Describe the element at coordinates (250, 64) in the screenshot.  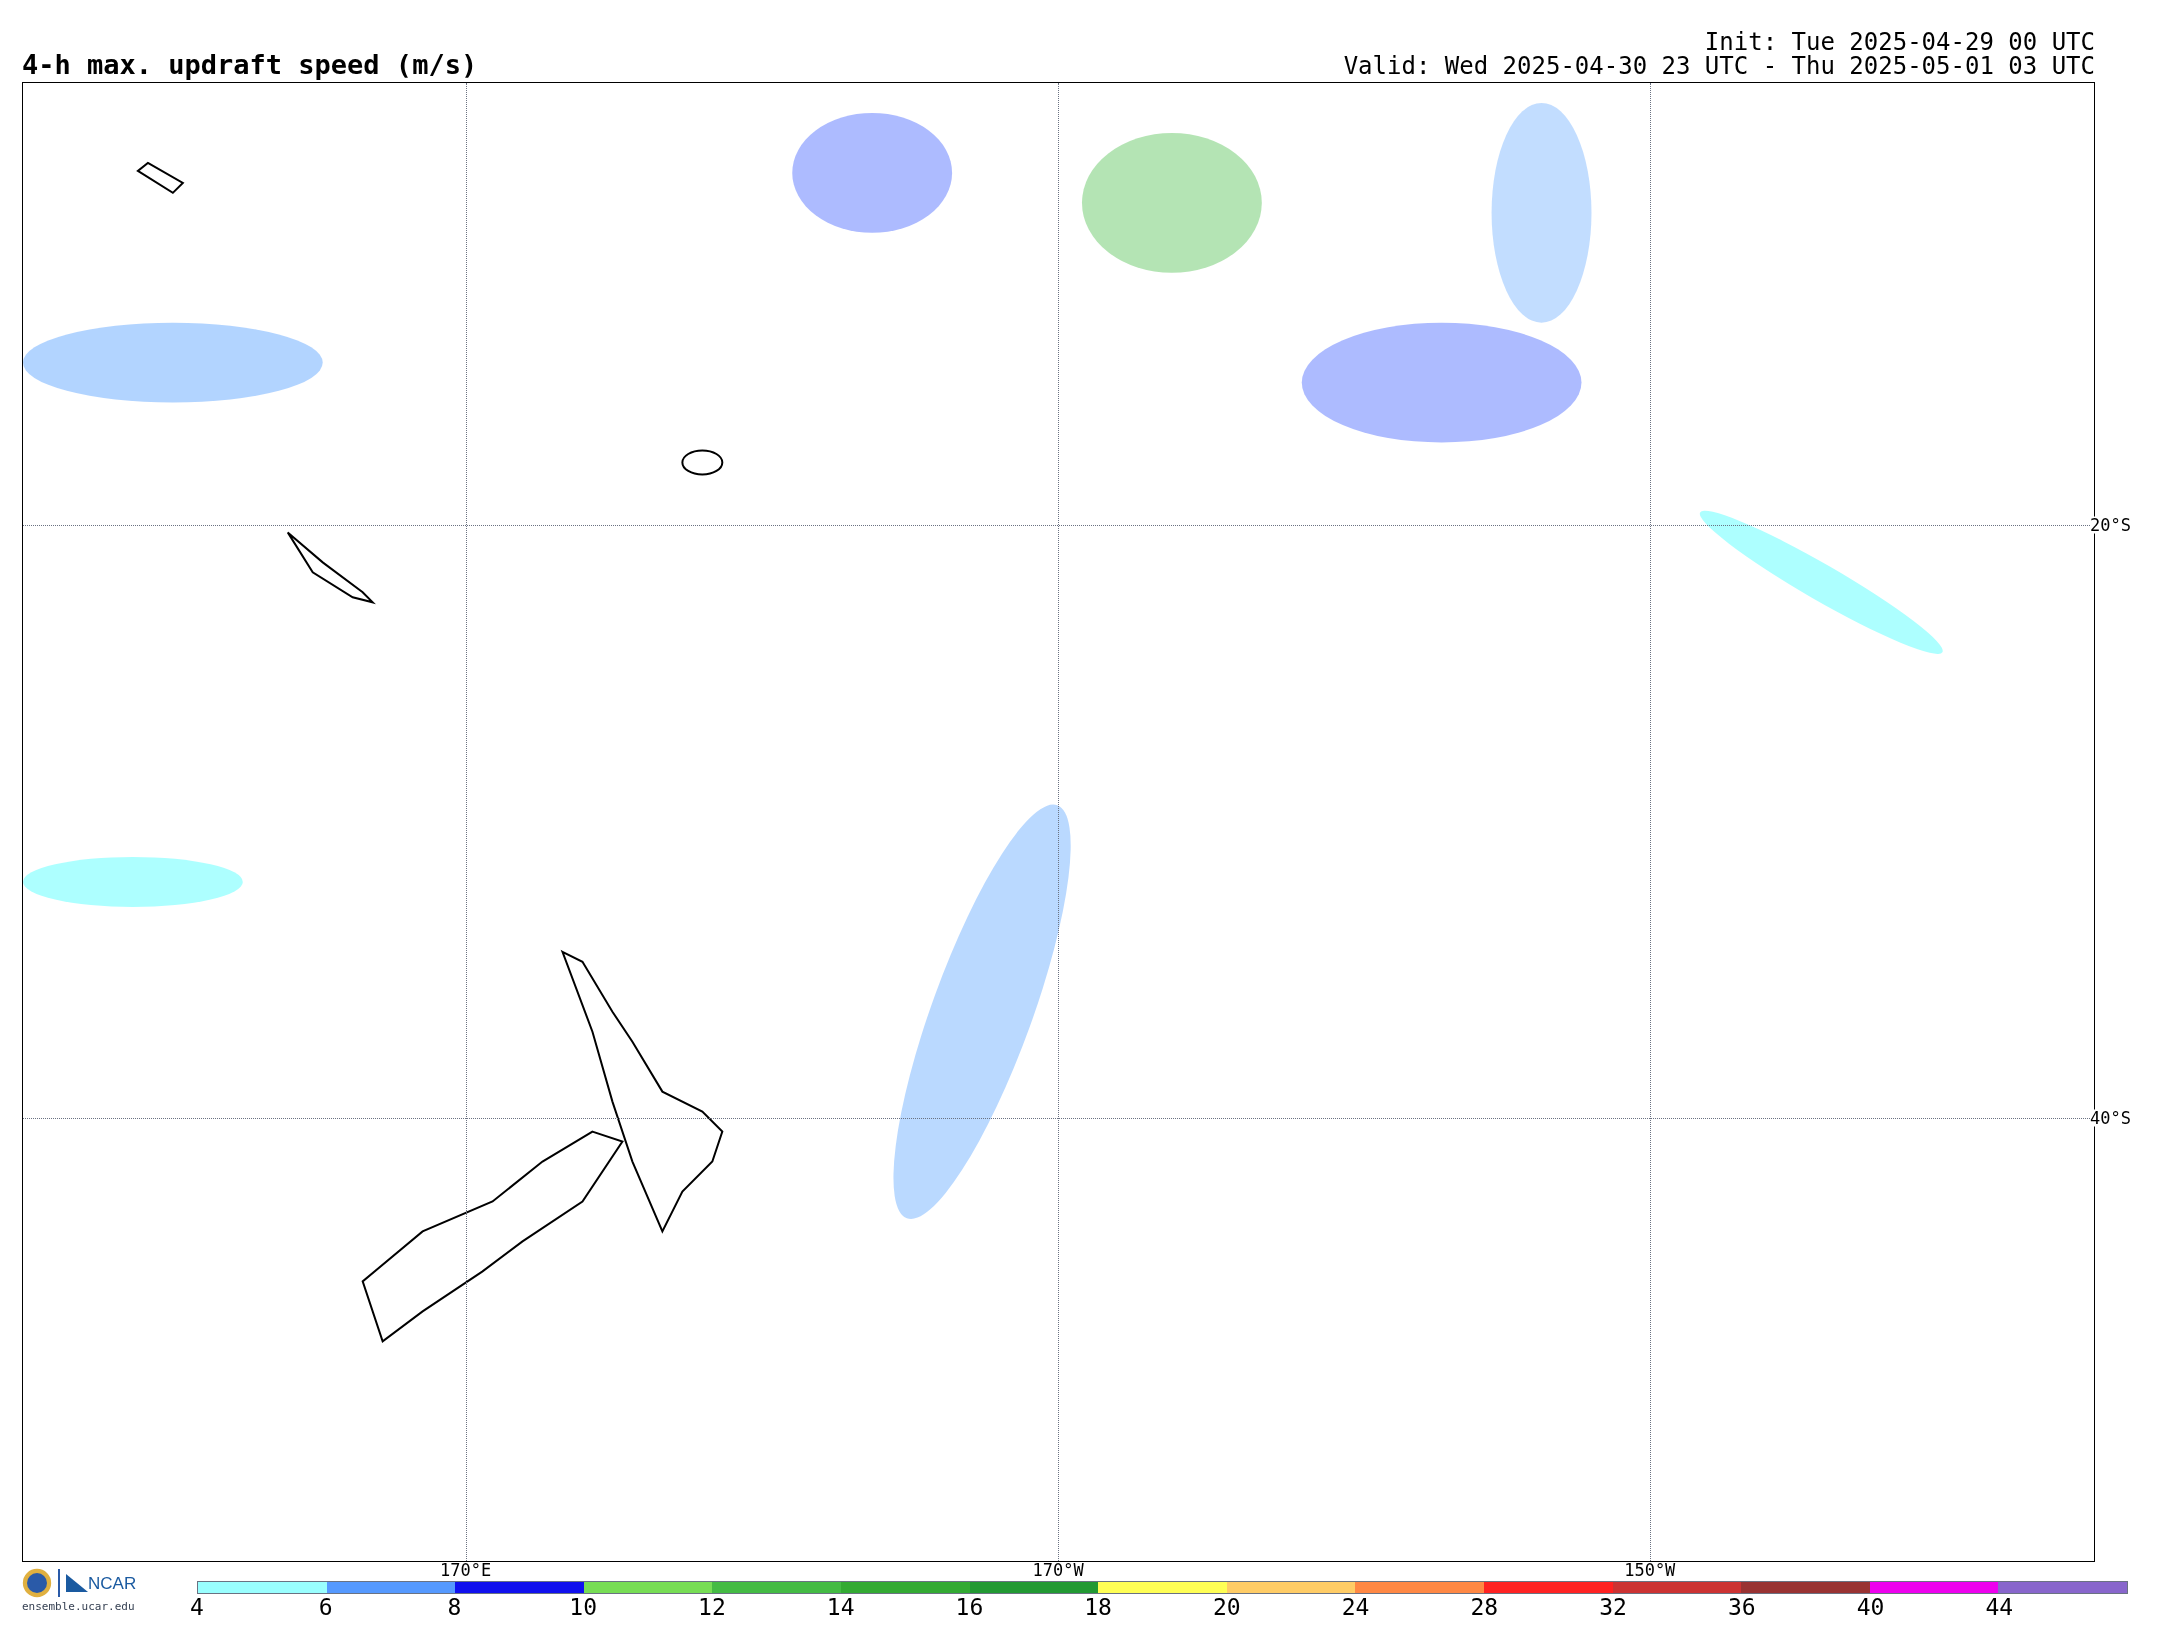
I see `map-title: 4-h max. updraft speed (m/s)` at that location.